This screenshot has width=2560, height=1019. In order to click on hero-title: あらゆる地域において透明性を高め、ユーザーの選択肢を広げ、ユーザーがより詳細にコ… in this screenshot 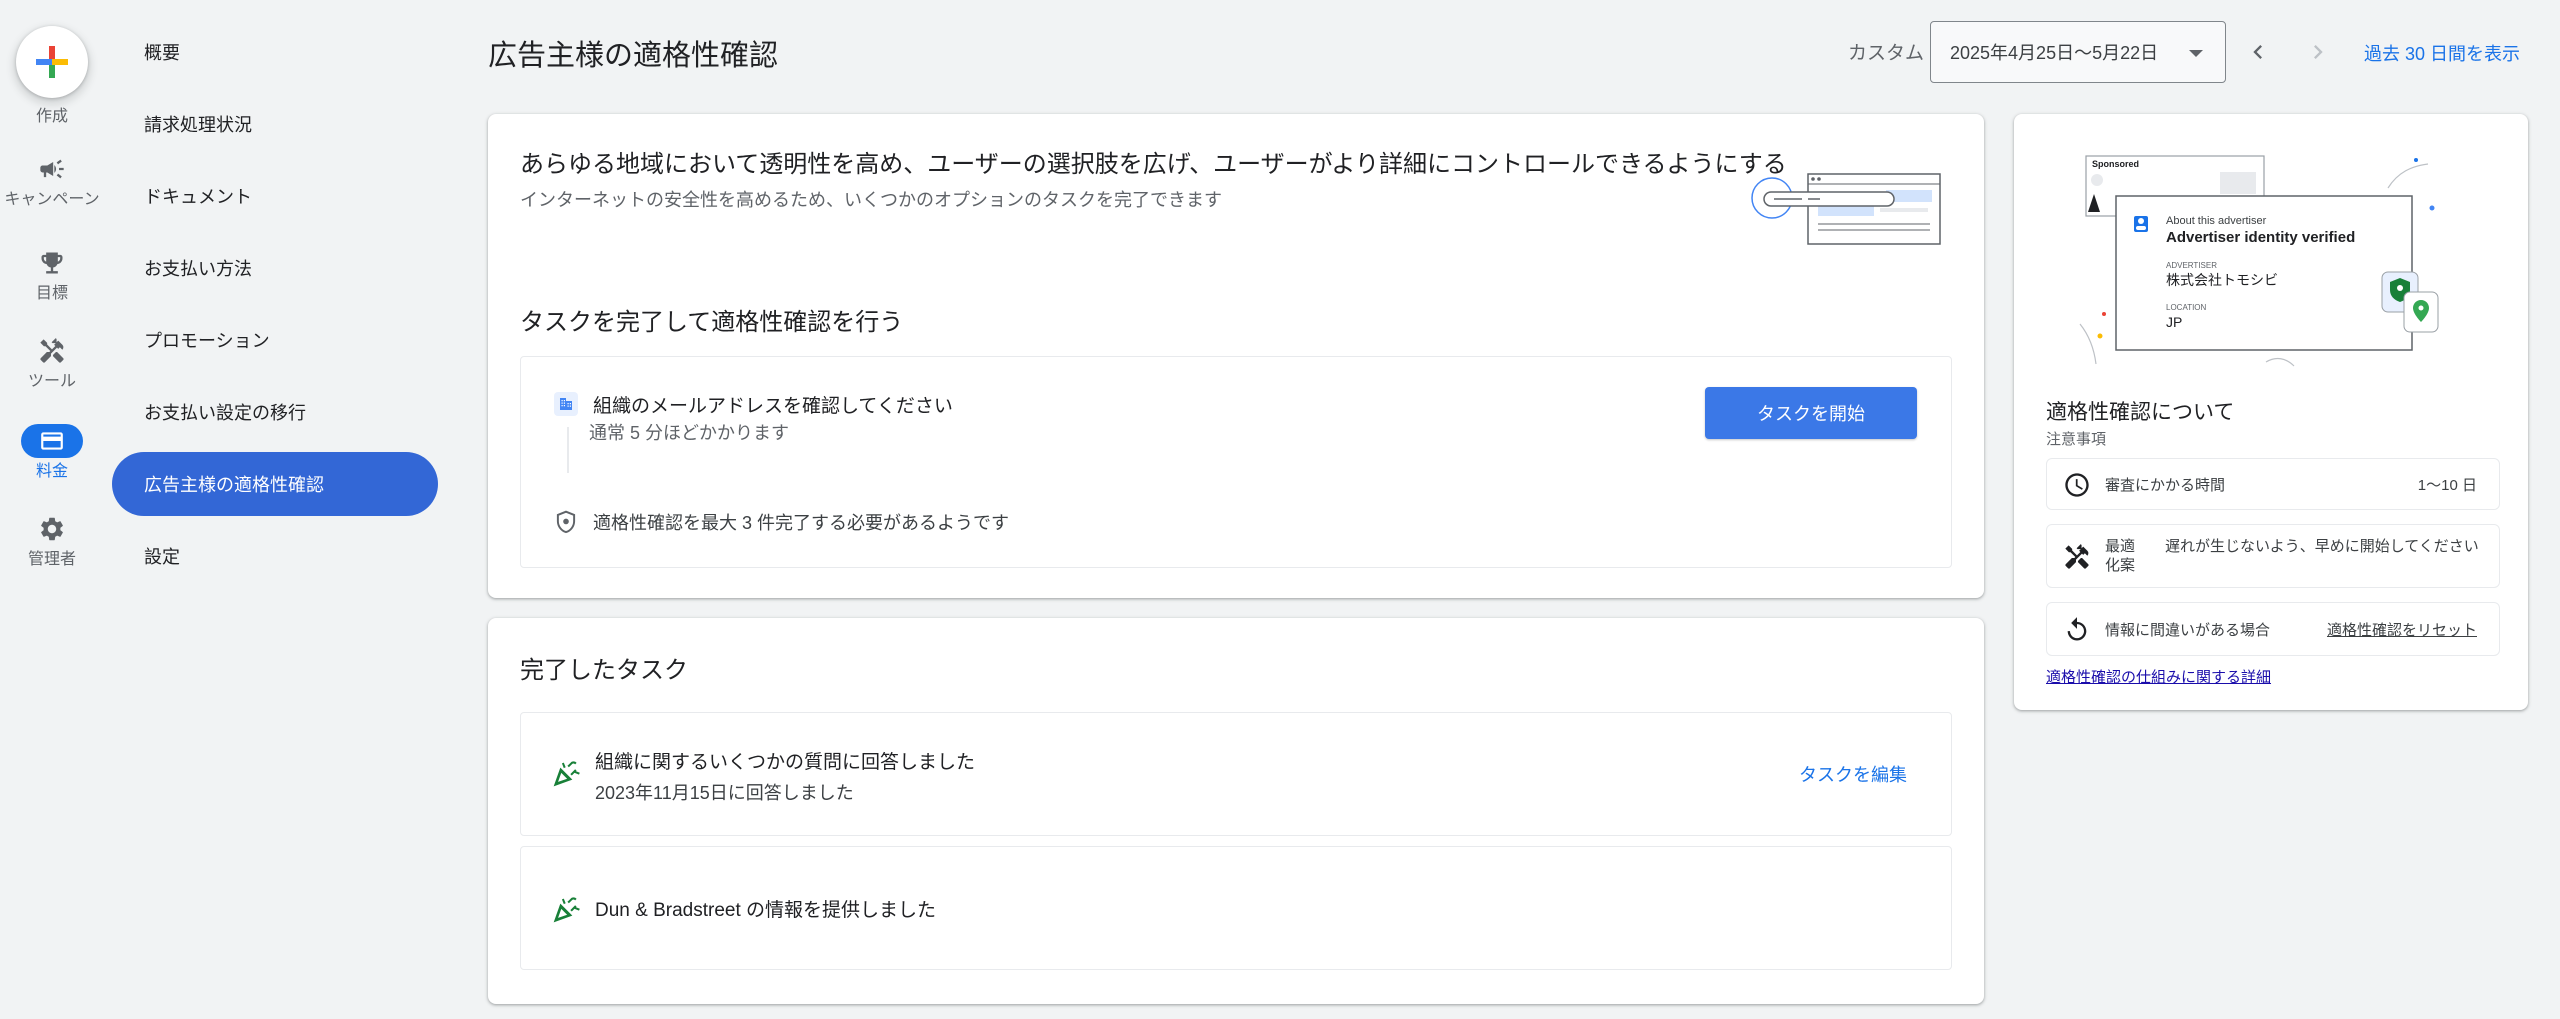, I will do `click(1153, 164)`.